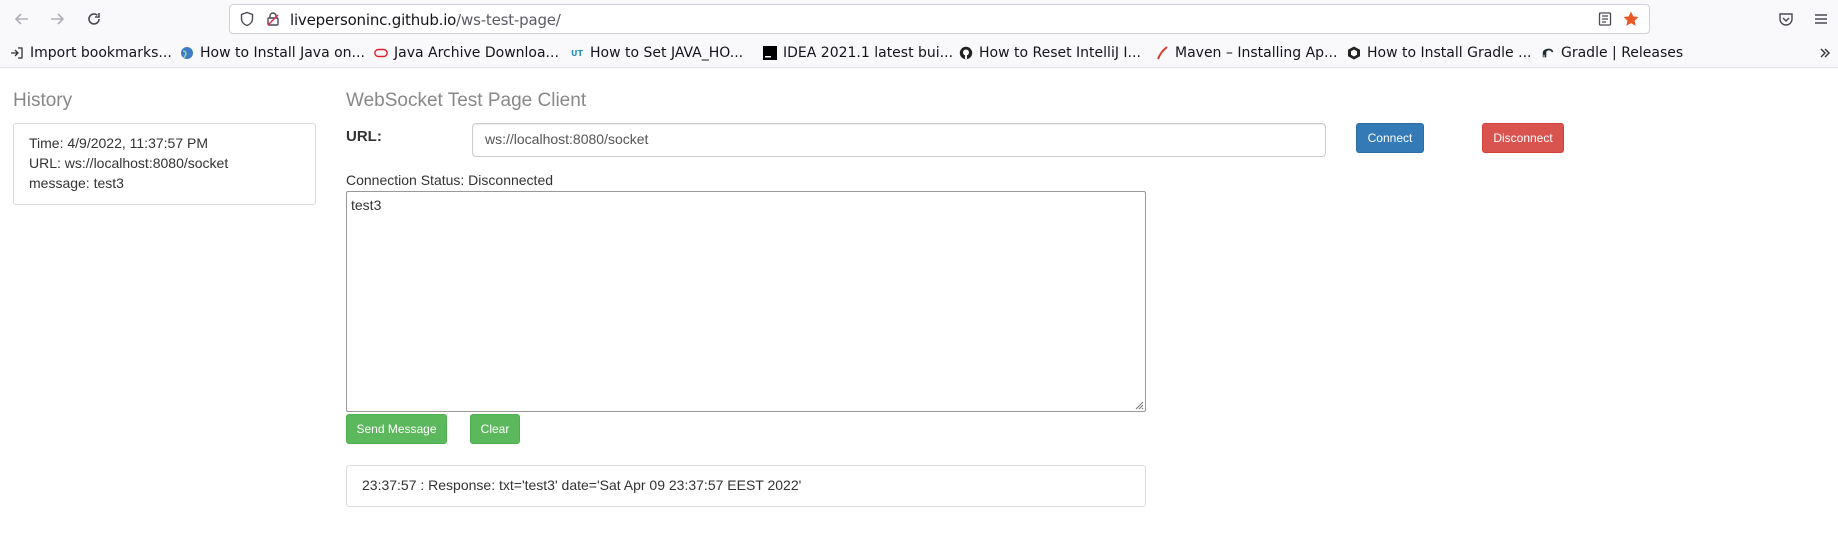  What do you see at coordinates (76, 183) in the screenshot?
I see `history-message: message: test3` at bounding box center [76, 183].